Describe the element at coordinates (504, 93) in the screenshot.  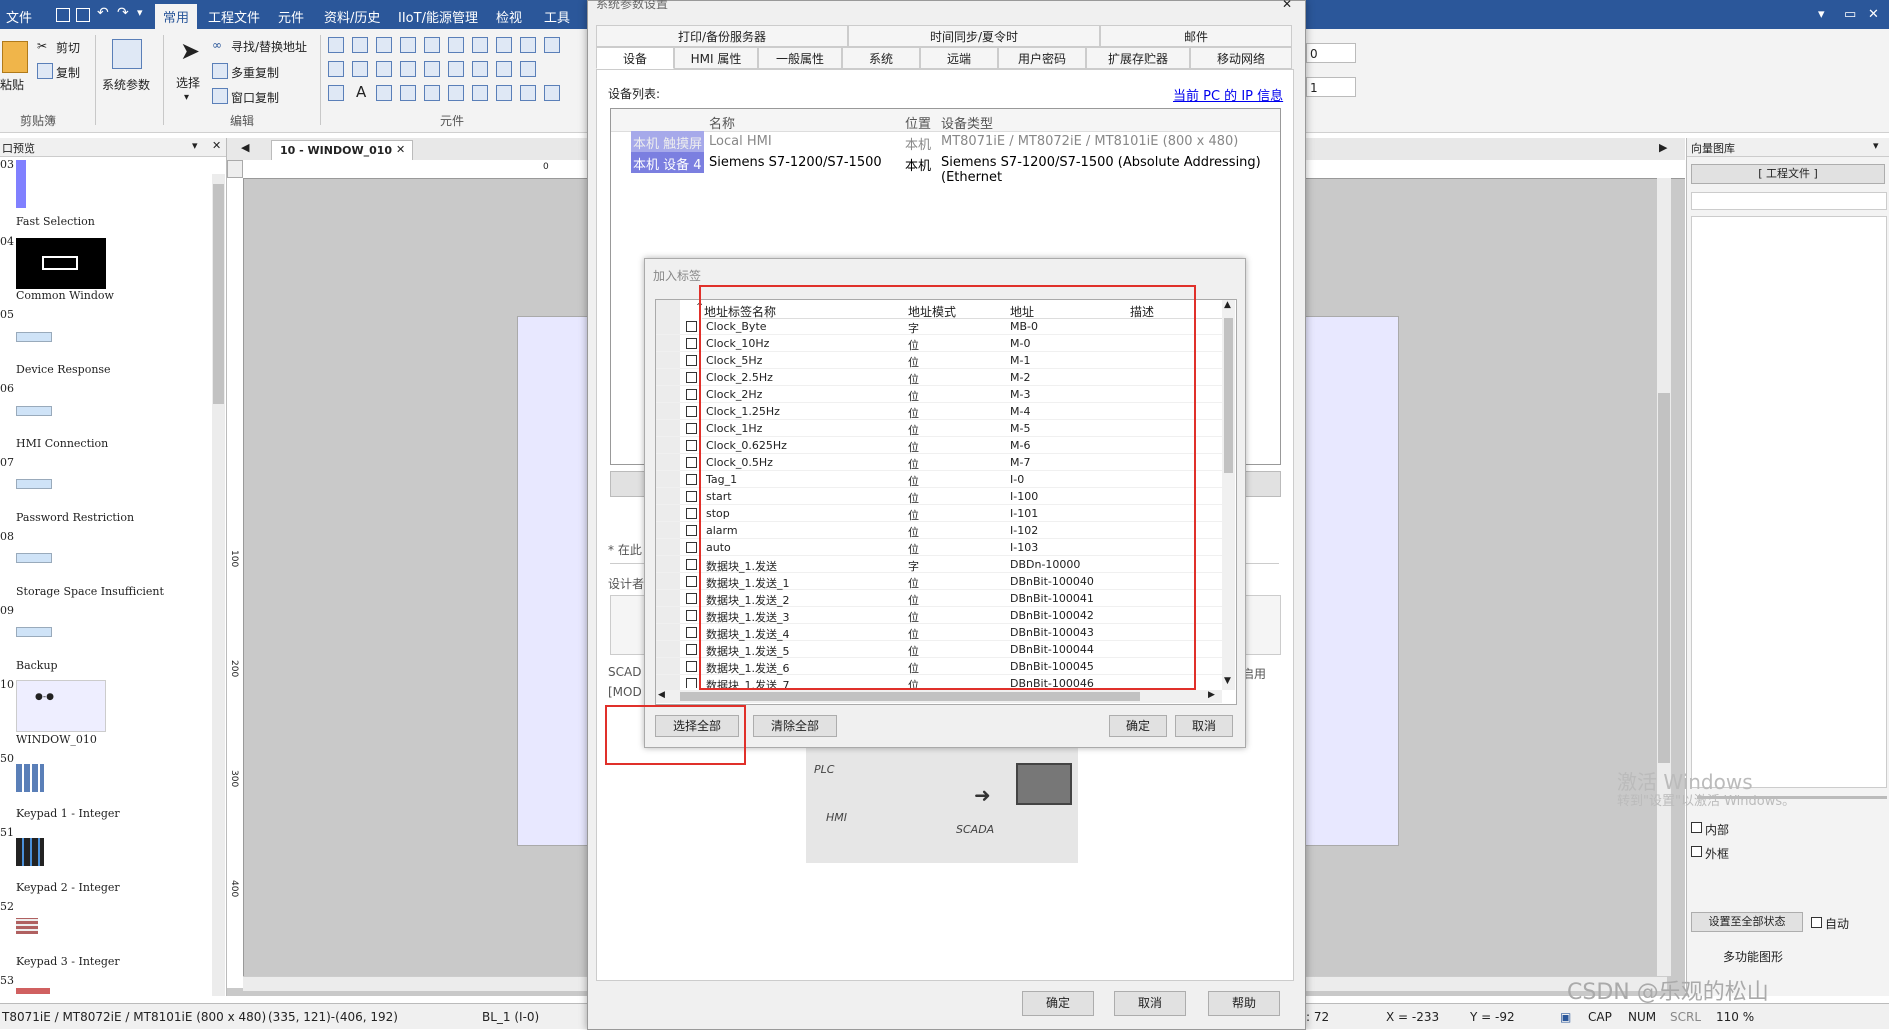
I see `history-icon` at that location.